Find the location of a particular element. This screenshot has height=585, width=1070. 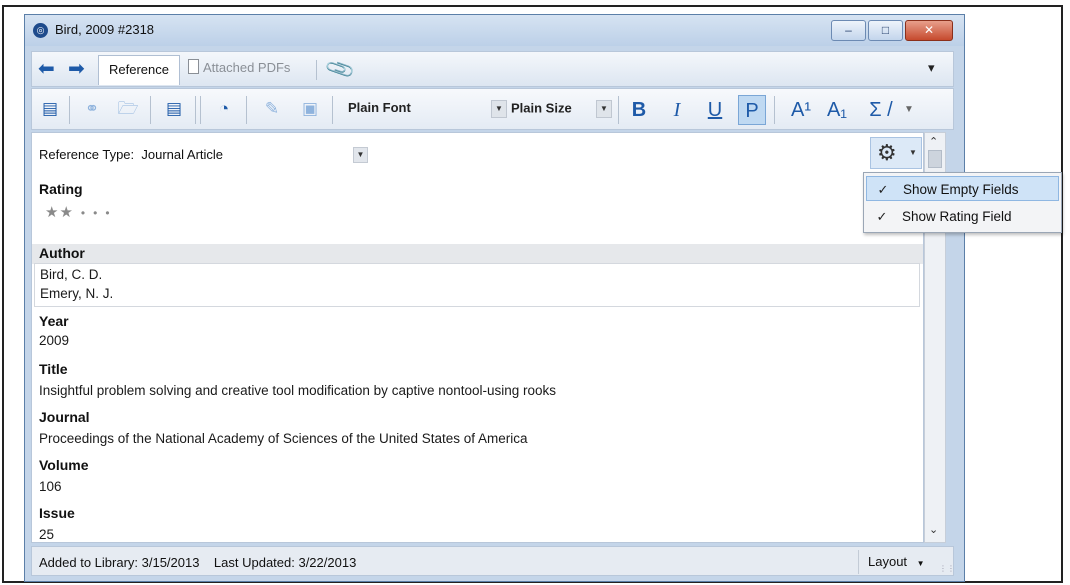

minimize-button: – is located at coordinates (848, 30).